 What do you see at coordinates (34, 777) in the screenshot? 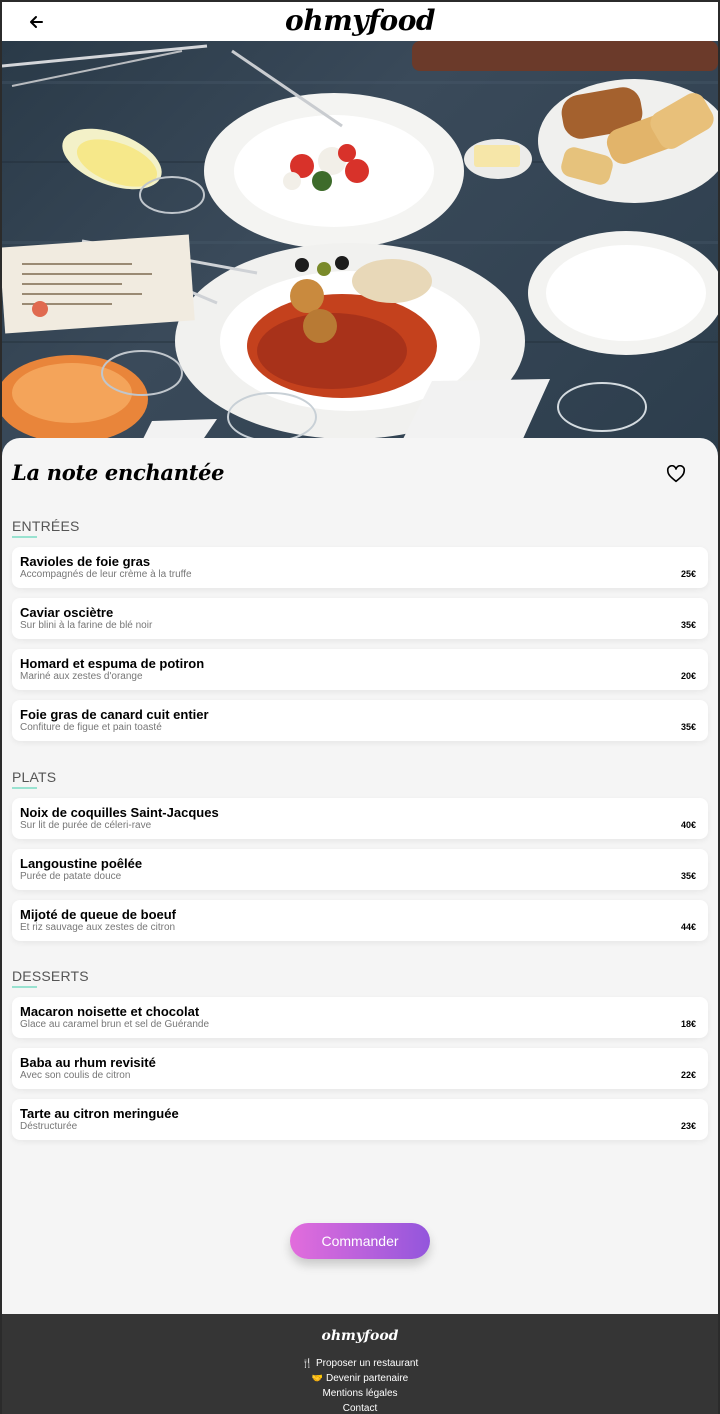
I see `section-title-plats: PLATS` at bounding box center [34, 777].